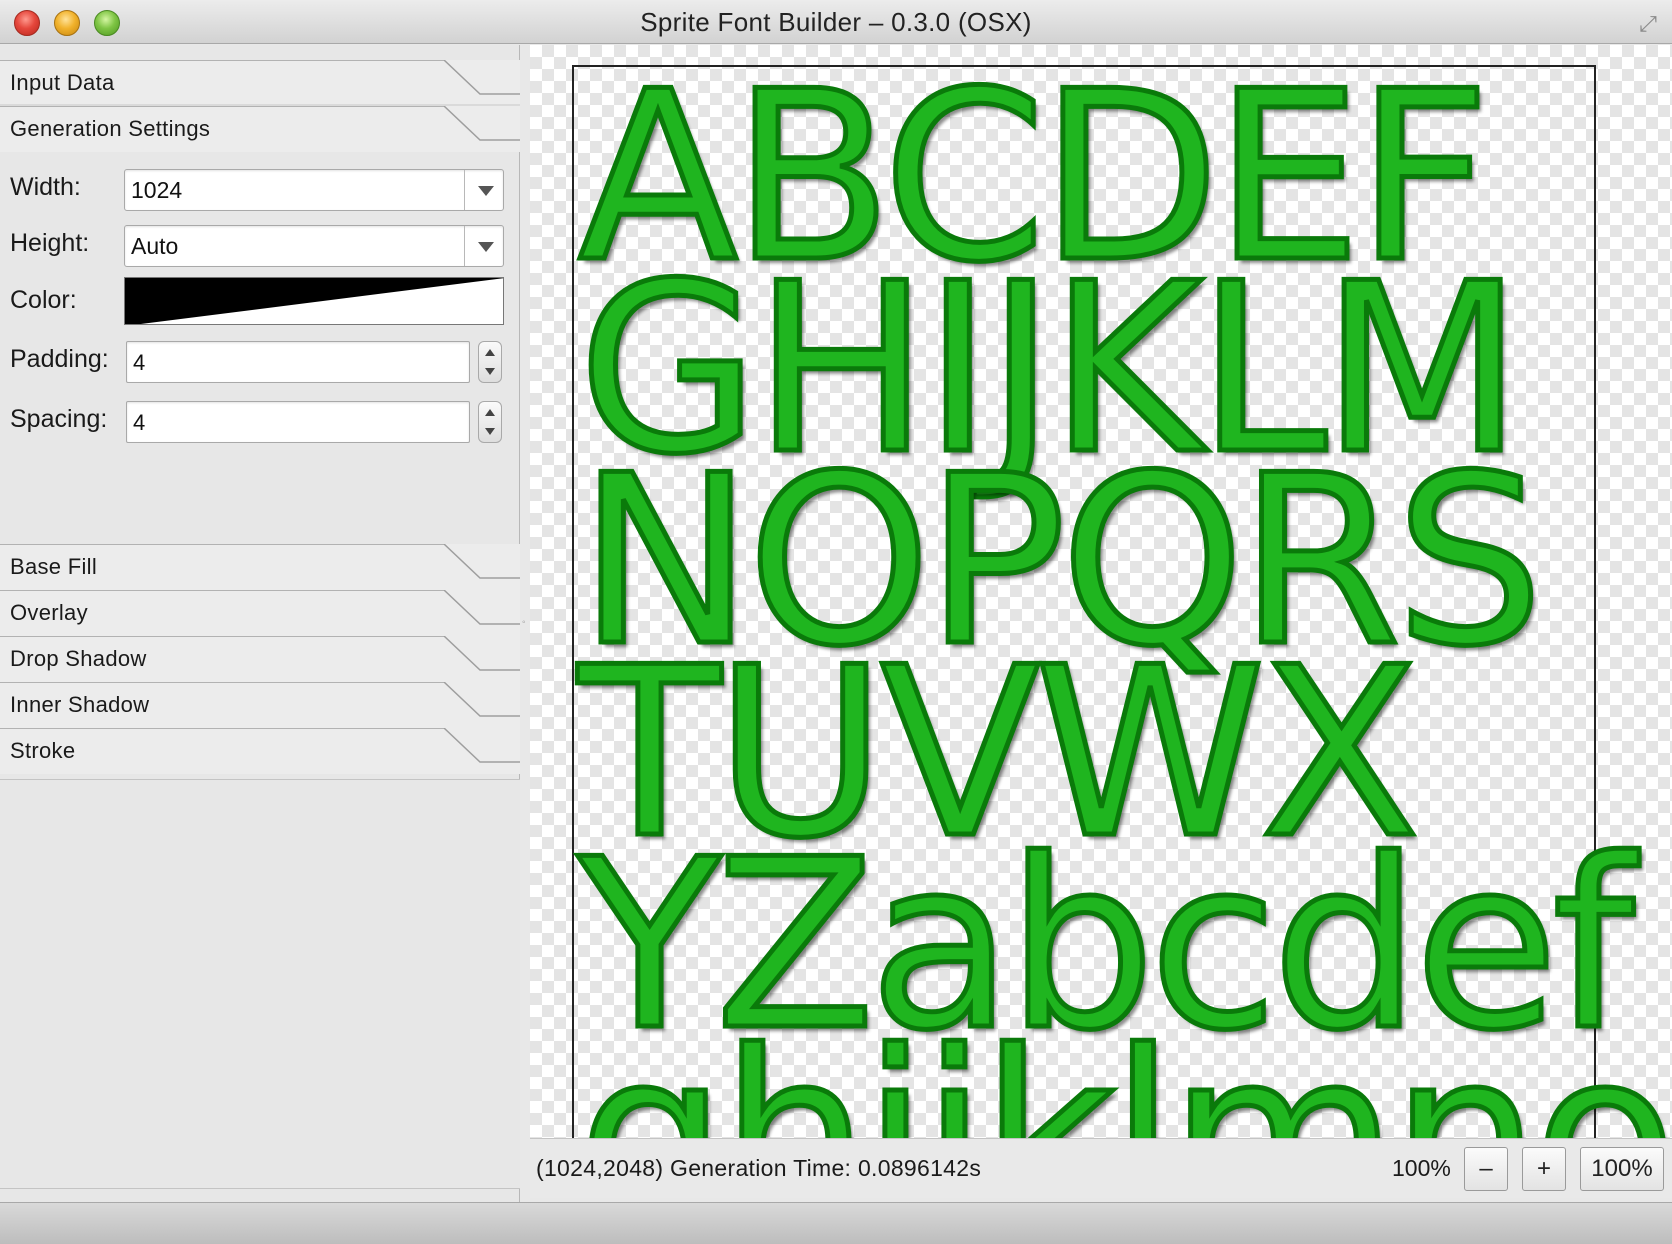 This screenshot has width=1672, height=1244. Describe the element at coordinates (139, 362) in the screenshot. I see `padding-value: 4` at that location.